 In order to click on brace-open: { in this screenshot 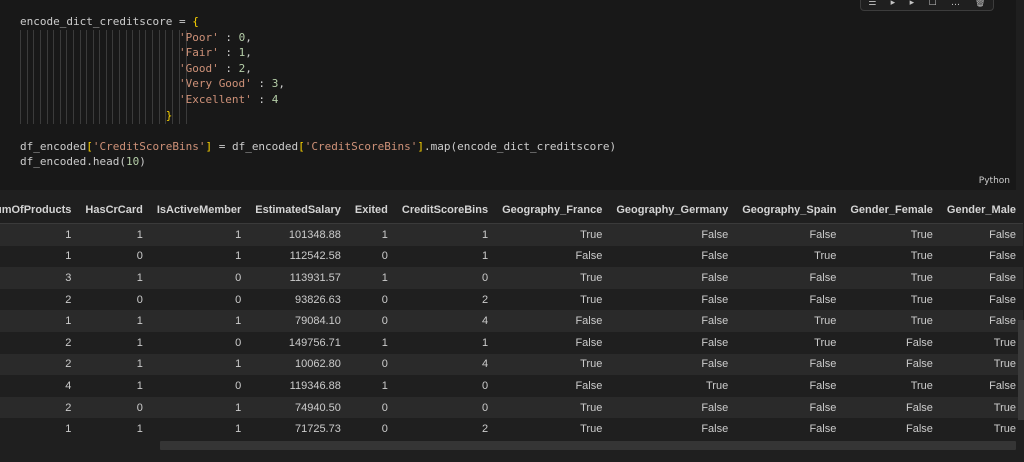, I will do `click(195, 21)`.